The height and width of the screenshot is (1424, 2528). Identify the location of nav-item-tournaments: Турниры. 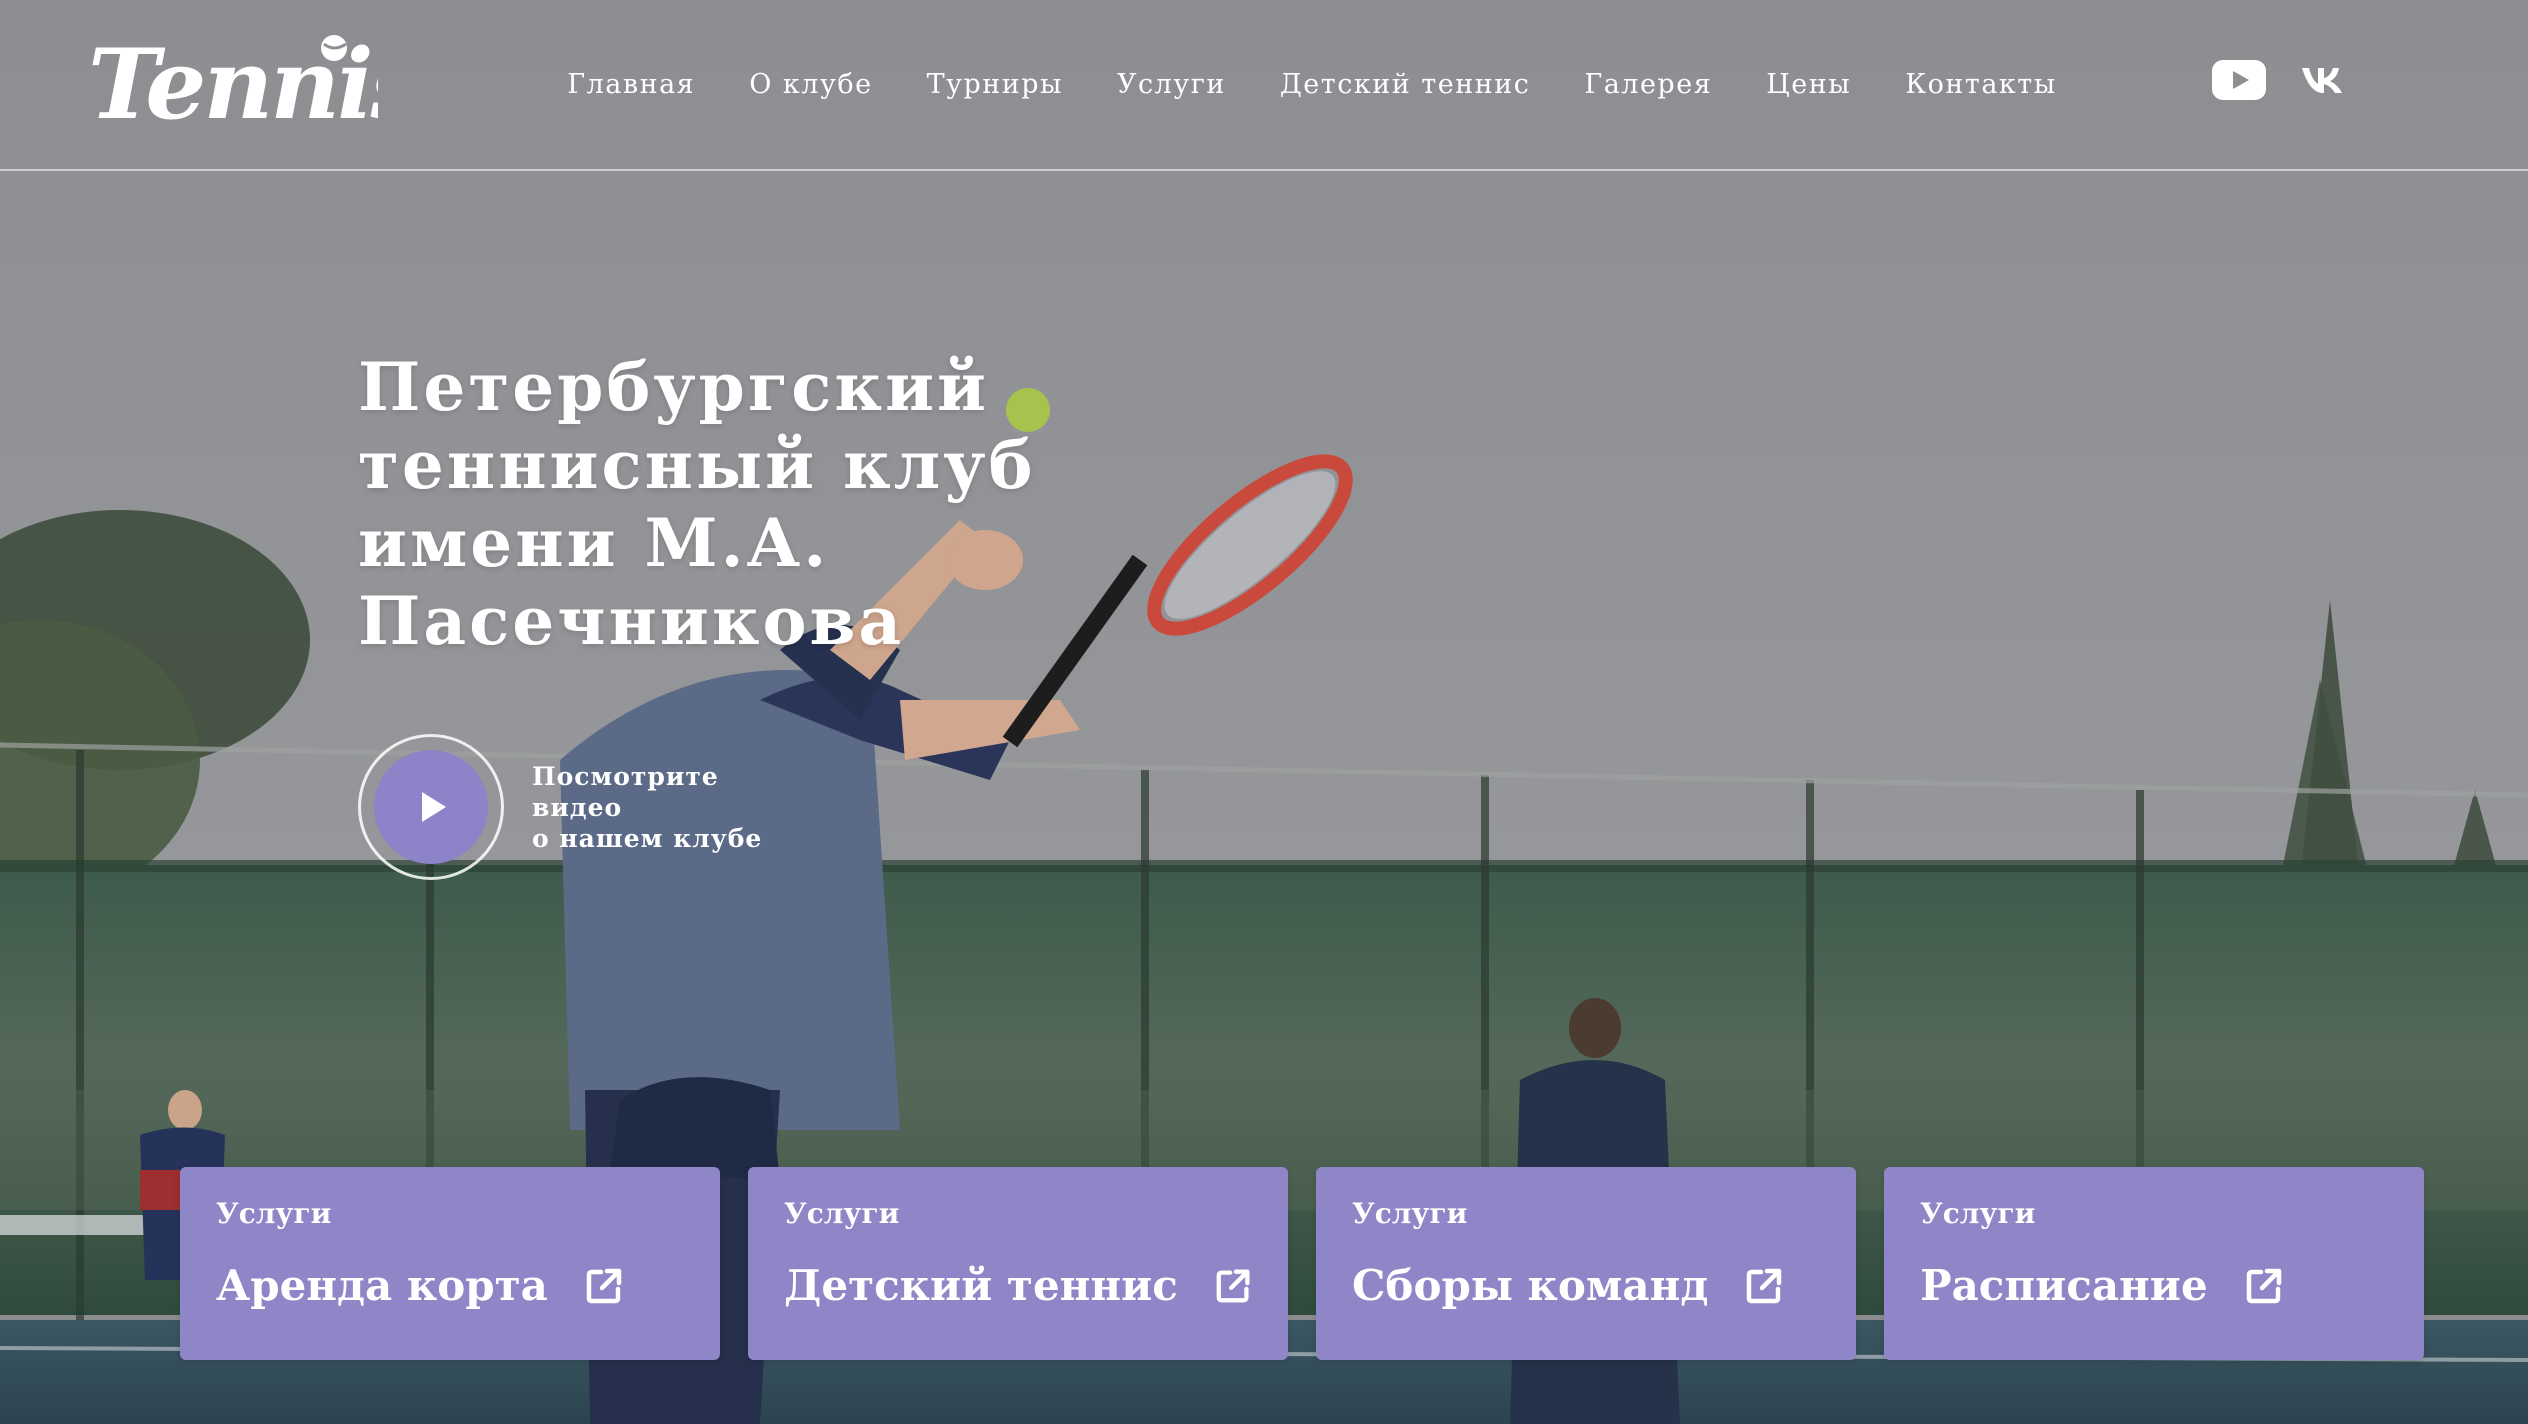
(995, 84).